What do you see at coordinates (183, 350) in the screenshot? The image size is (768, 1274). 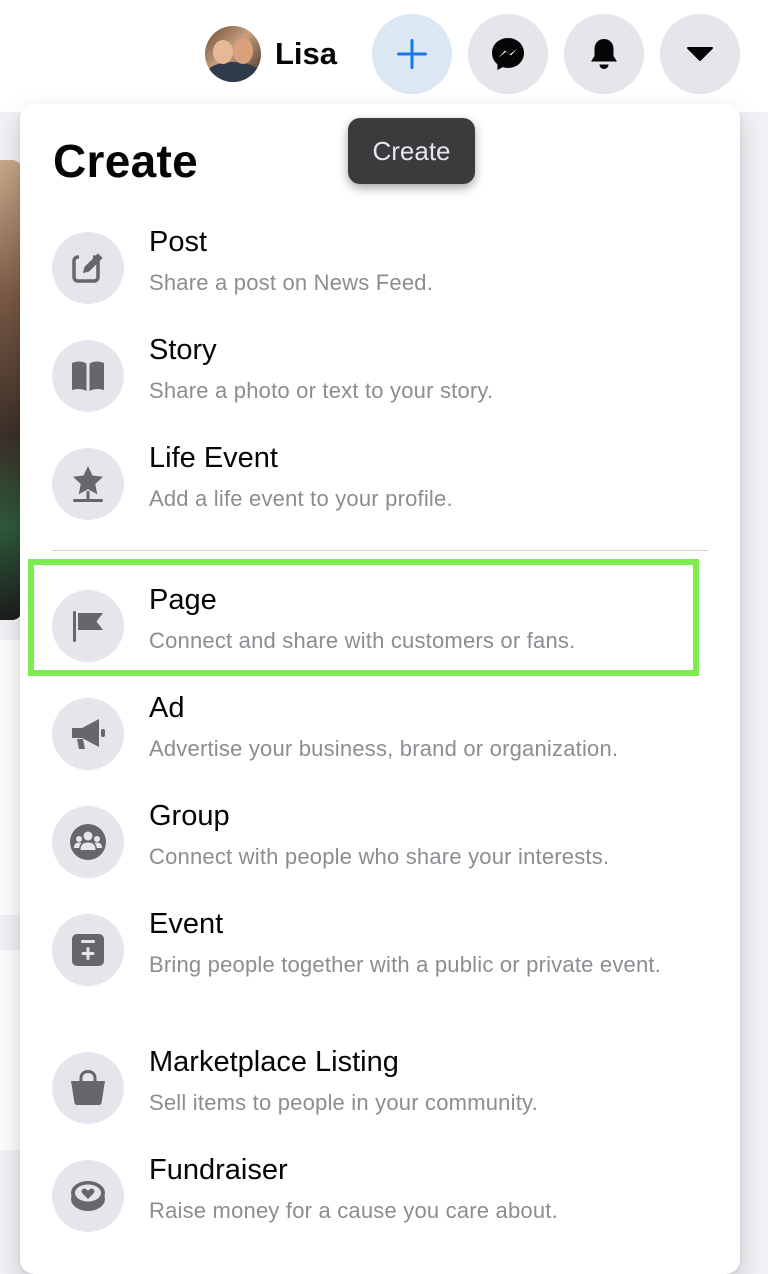 I see `menu-item-label: Story` at bounding box center [183, 350].